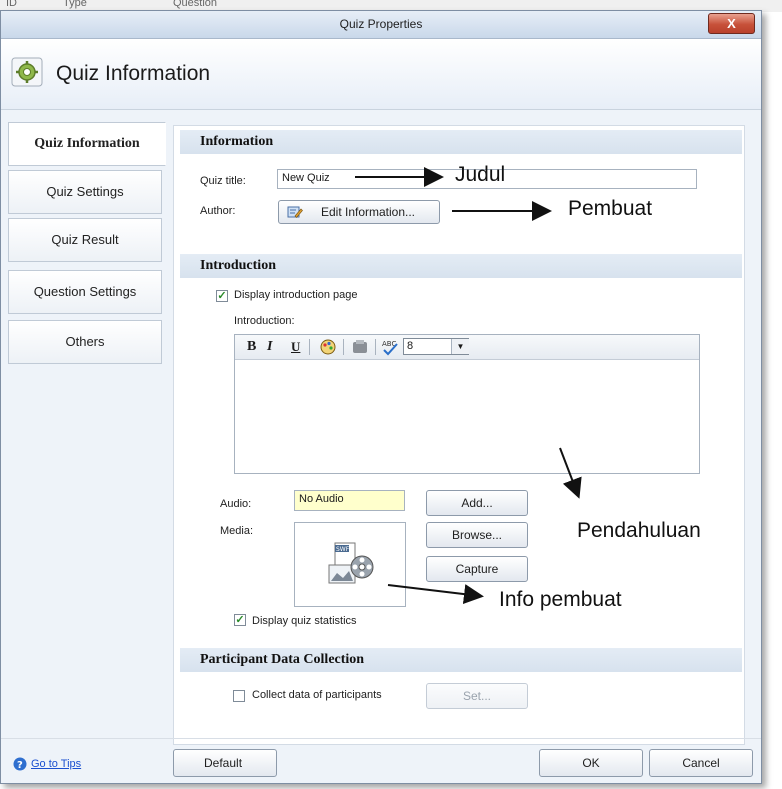 This screenshot has height=789, width=782. What do you see at coordinates (461, 660) in the screenshot?
I see `participant-section-heading: Participant Data Collection` at bounding box center [461, 660].